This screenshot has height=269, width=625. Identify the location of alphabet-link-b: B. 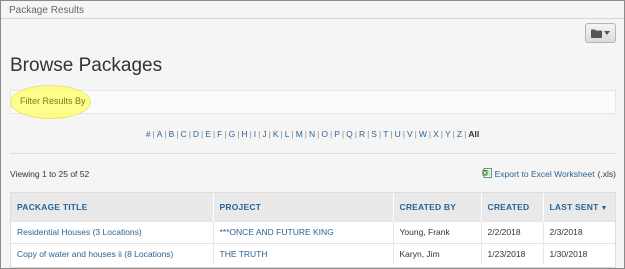
(172, 134).